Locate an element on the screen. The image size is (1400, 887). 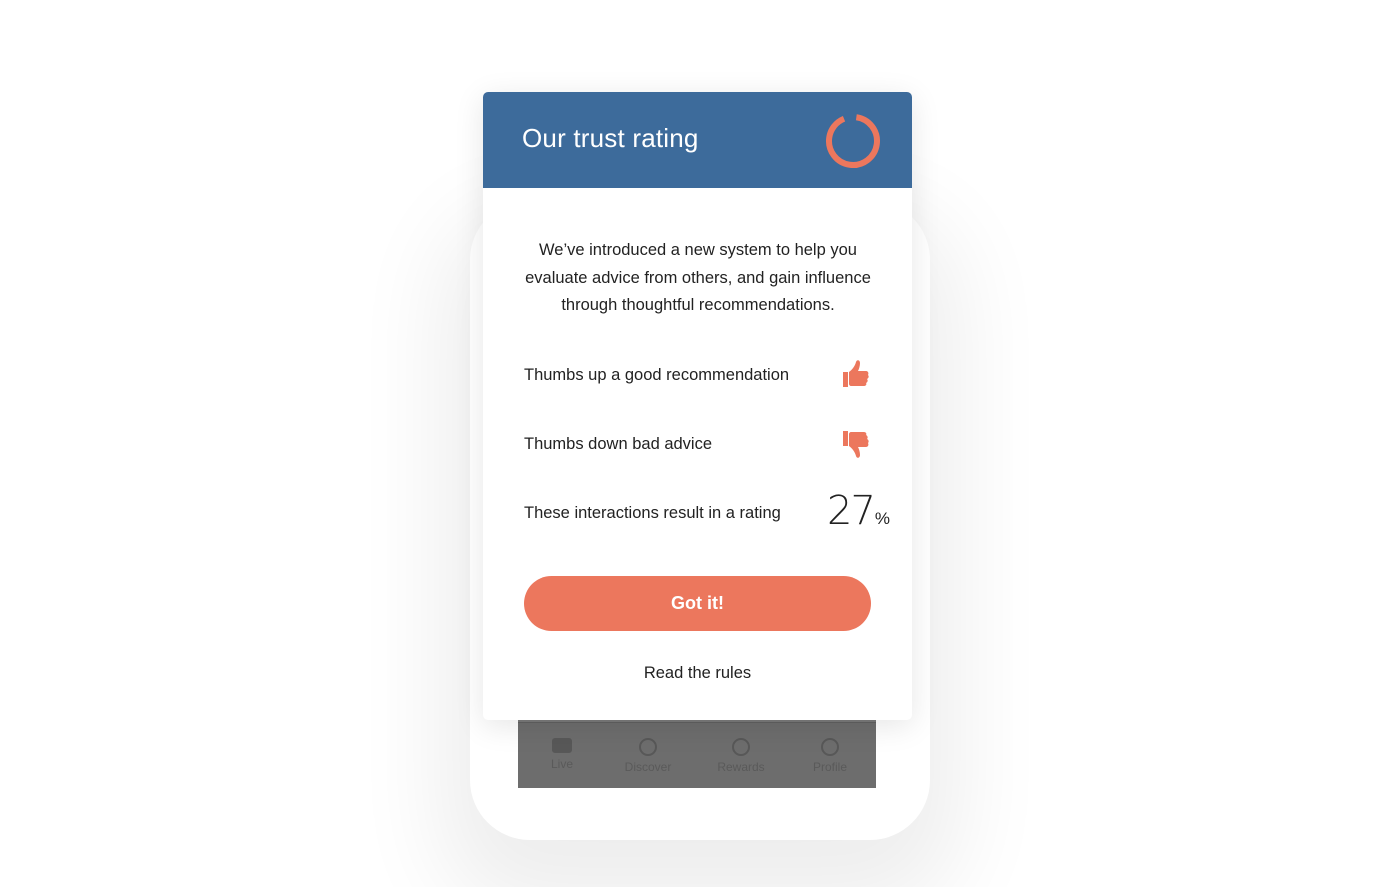
tab-rewards: Rewards is located at coordinates (741, 756).